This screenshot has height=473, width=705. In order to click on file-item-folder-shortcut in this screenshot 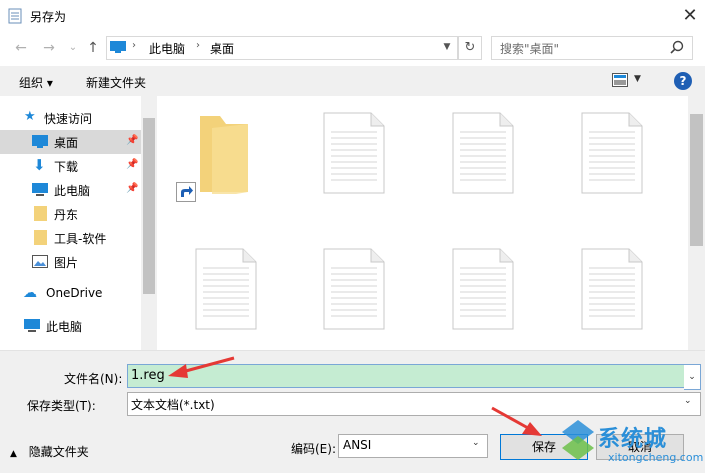, I will do `click(219, 156)`.